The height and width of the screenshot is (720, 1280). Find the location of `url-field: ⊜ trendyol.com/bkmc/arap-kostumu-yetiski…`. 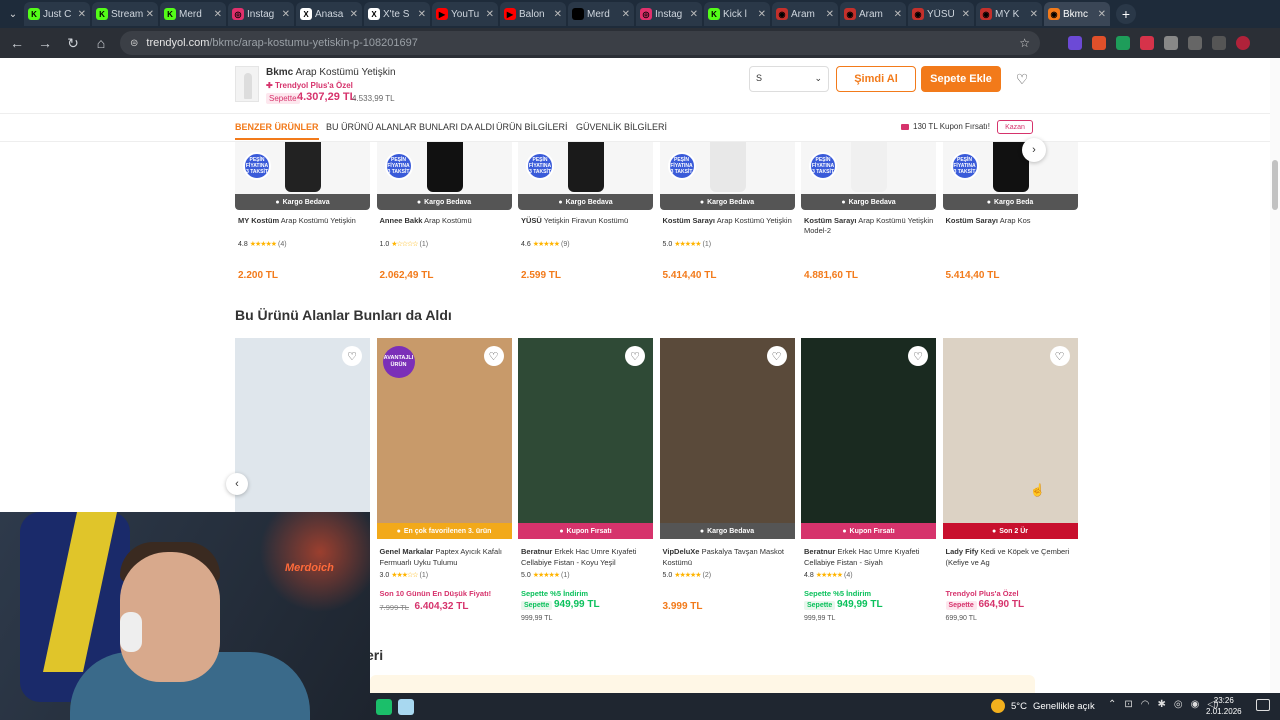

url-field: ⊜ trendyol.com/bkmc/arap-kostumu-yetiski… is located at coordinates (580, 43).